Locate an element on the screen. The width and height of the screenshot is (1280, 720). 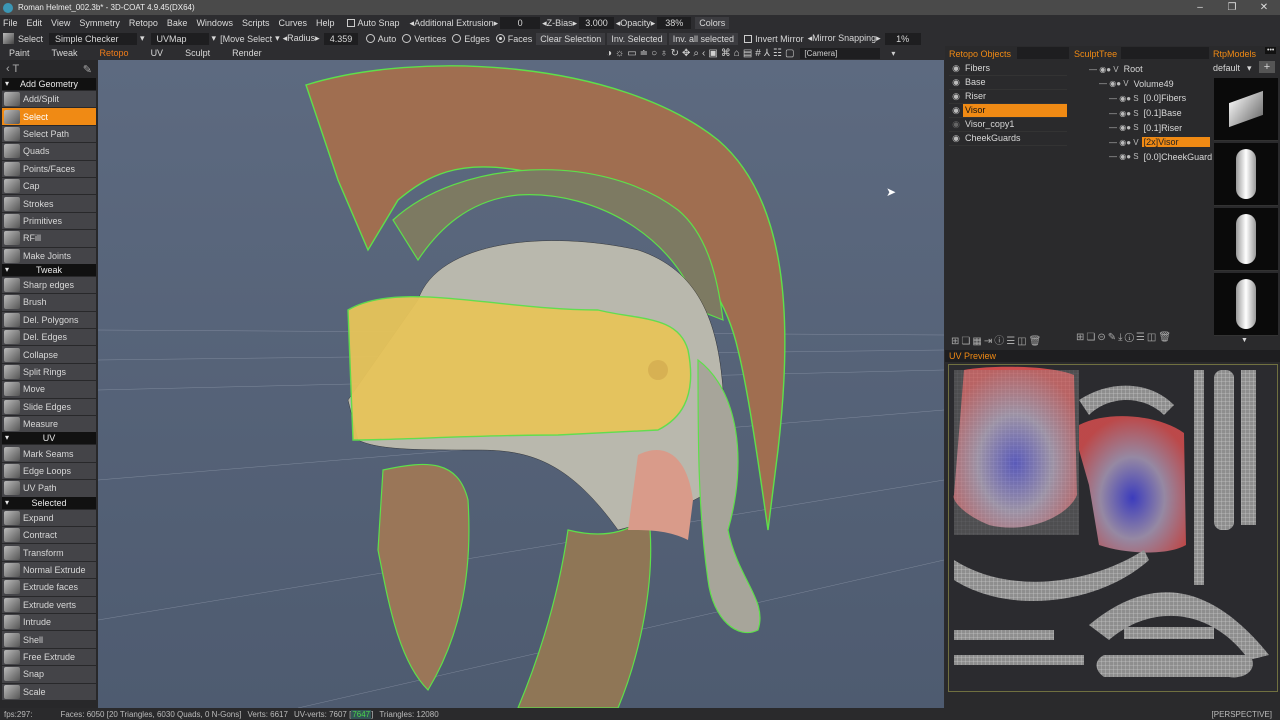
additional-extrusion-slider: ◂Additional Extrusion▸ is located at coordinates (454, 23).